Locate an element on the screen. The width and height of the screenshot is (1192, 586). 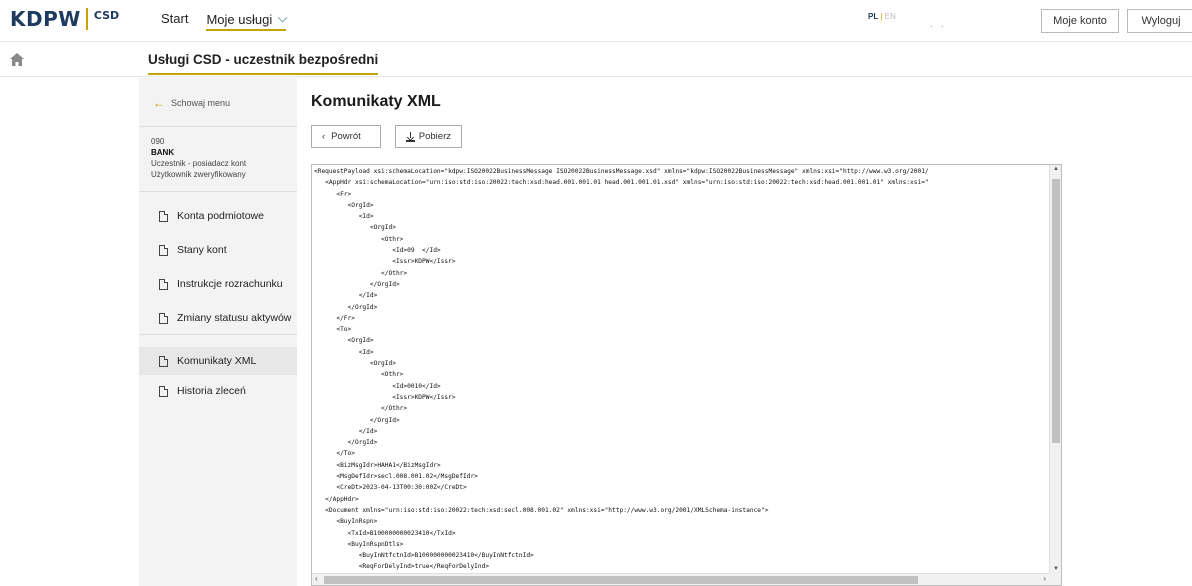
xml-line: <Fr> is located at coordinates (333, 194).